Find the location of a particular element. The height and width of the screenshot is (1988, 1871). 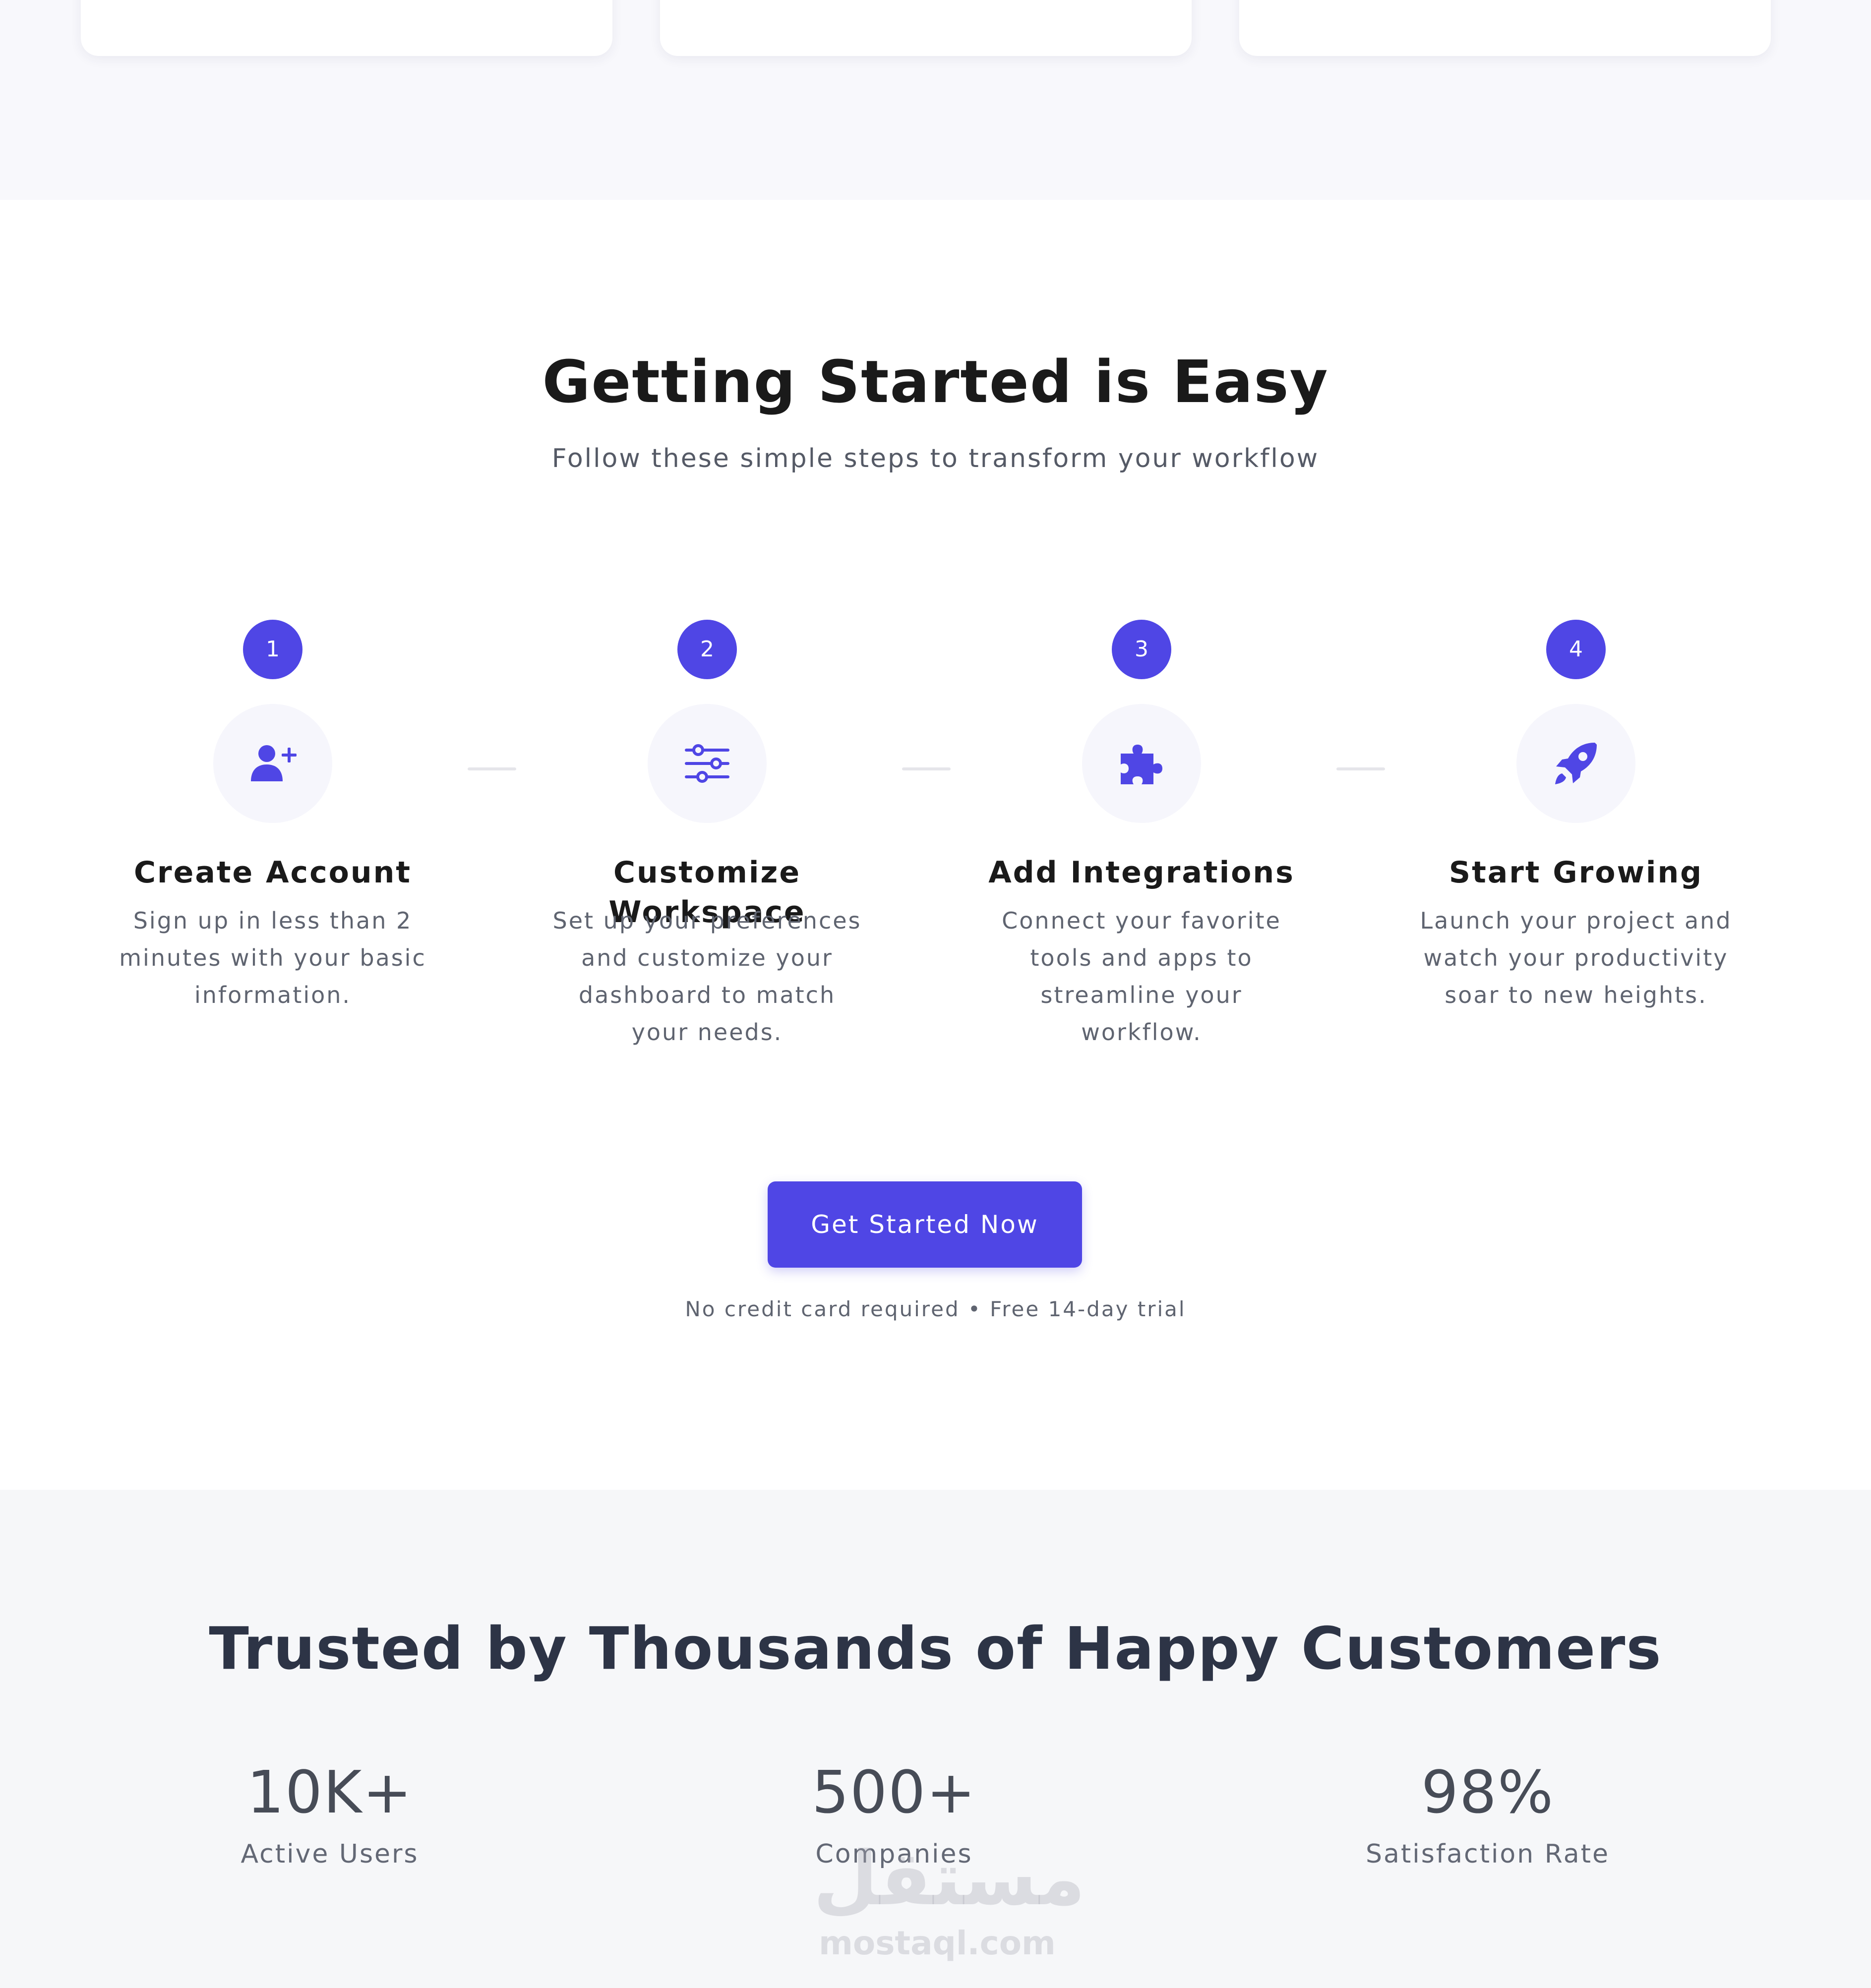

step-title: Start Growing is located at coordinates (1576, 872).